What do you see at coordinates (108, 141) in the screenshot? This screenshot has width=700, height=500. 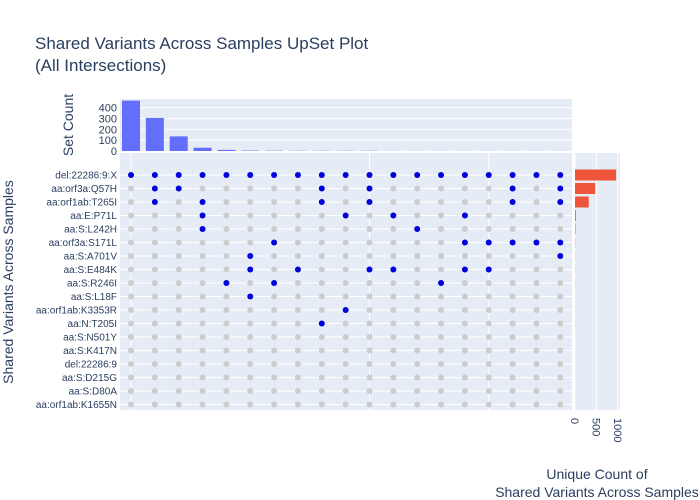 I see `set-count-tick-label: 100` at bounding box center [108, 141].